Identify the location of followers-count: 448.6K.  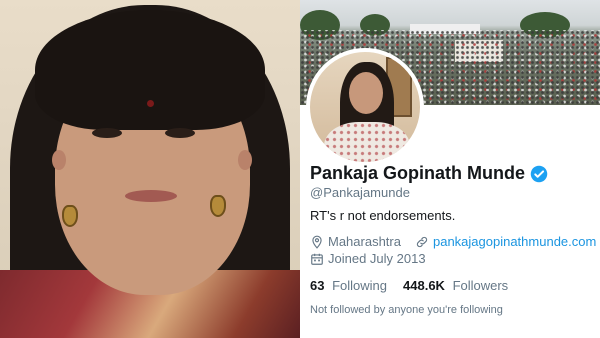
(424, 285).